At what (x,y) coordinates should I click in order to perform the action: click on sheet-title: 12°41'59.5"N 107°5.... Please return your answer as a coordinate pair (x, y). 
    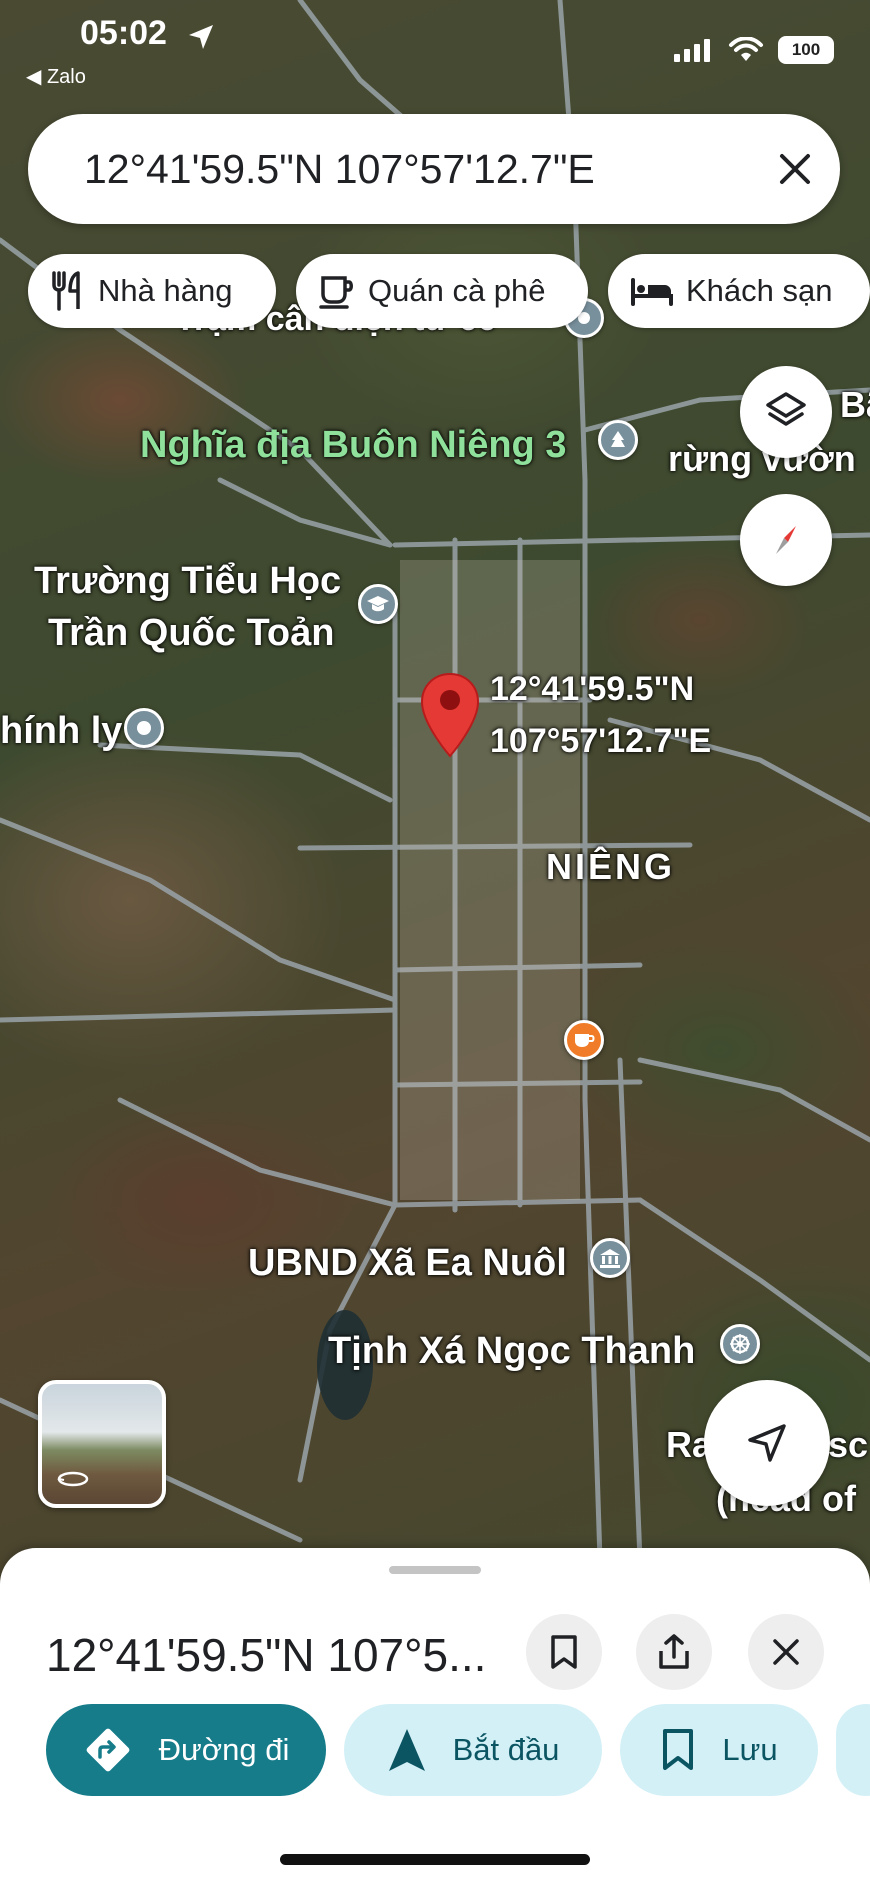
    Looking at the image, I should click on (266, 1655).